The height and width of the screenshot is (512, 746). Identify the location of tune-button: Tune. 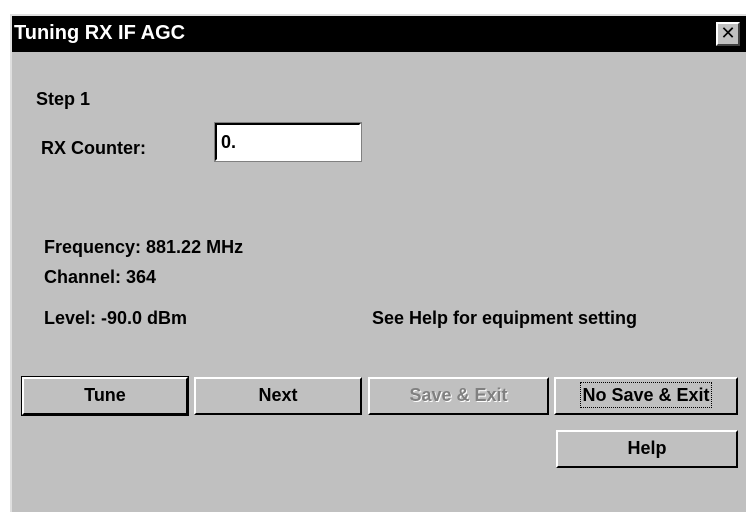
(105, 396).